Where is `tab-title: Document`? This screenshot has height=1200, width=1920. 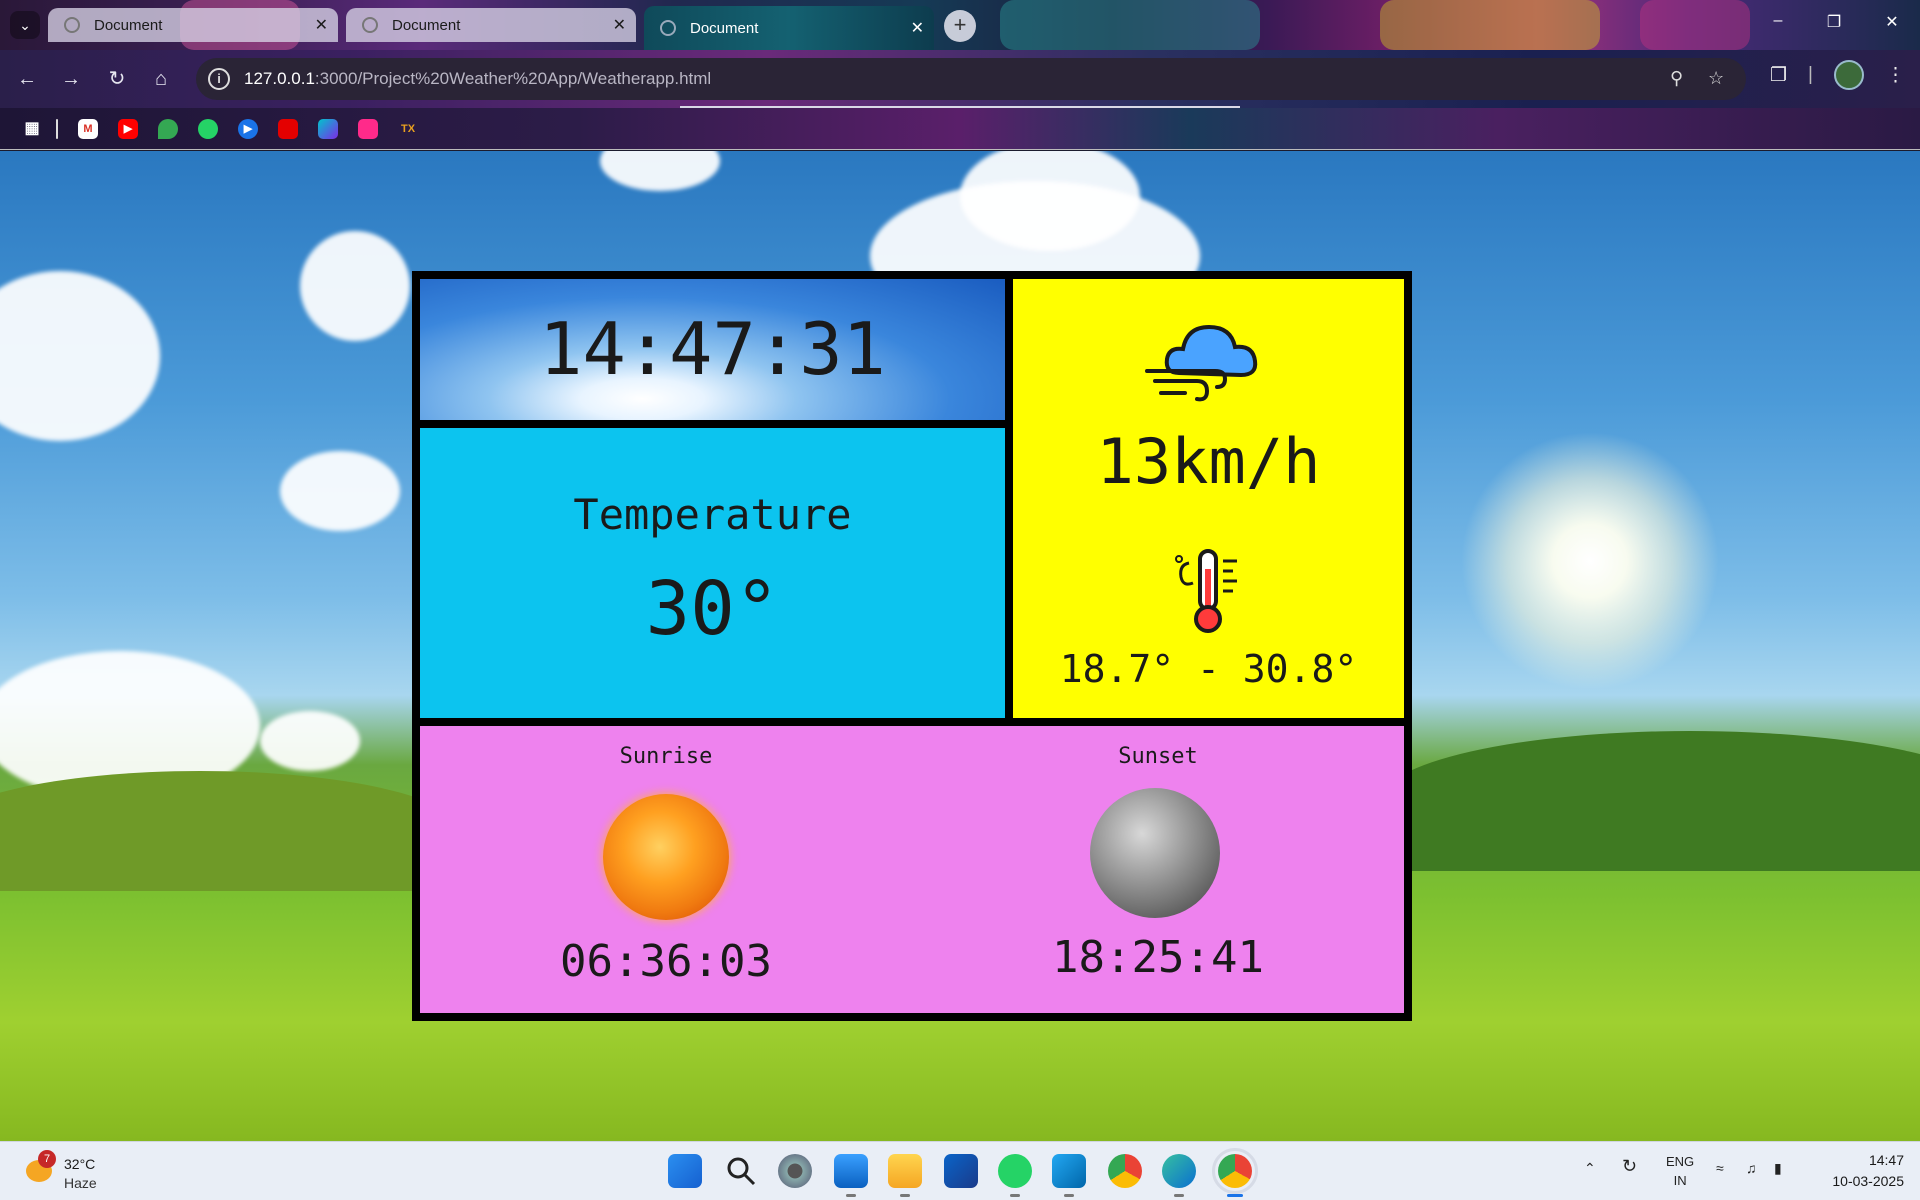
tab-title: Document is located at coordinates (426, 25).